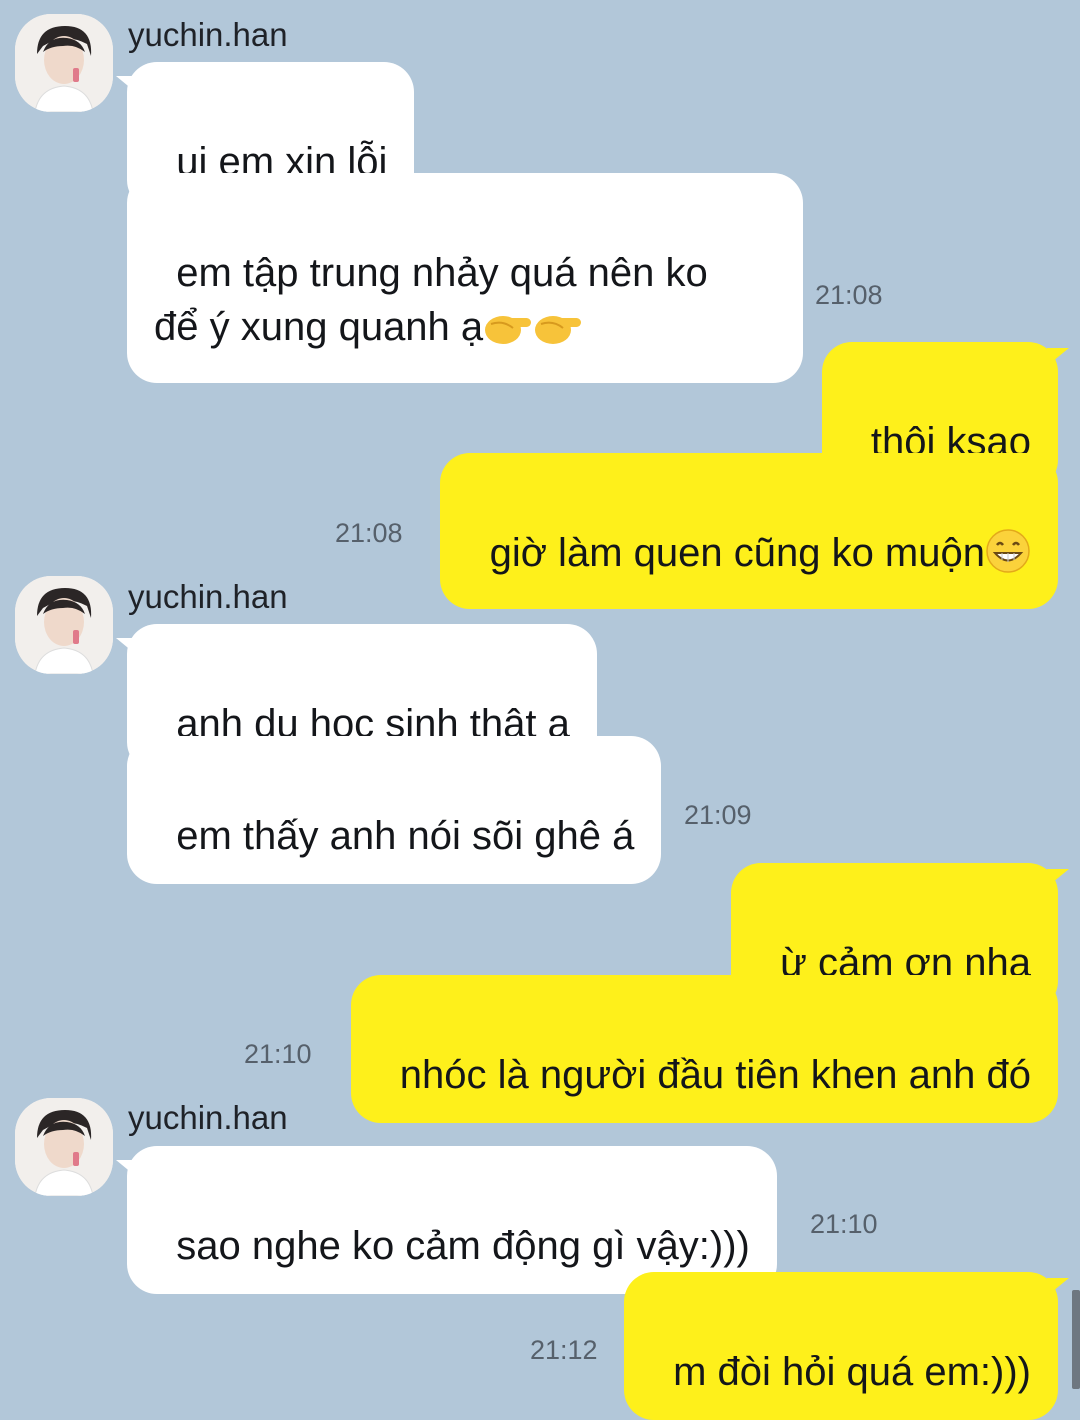 The image size is (1080, 1420). Describe the element at coordinates (1008, 558) in the screenshot. I see `grinning-face-icon` at that location.